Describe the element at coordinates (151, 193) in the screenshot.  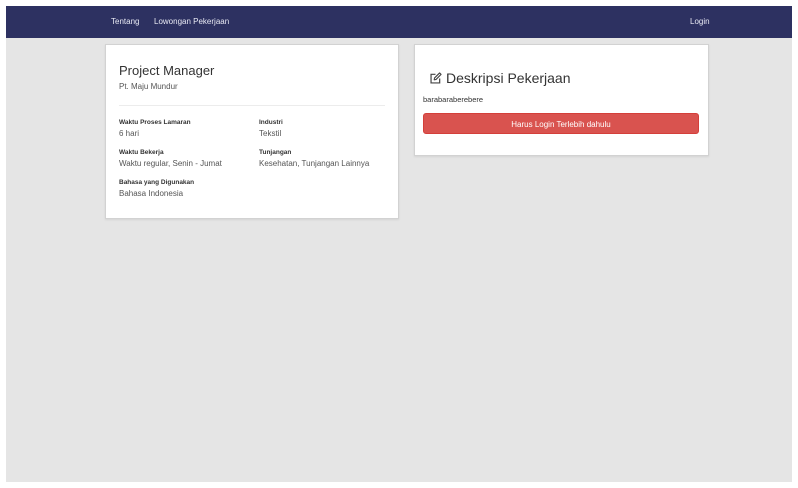
I see `field-value: Bahasa Indonesia` at that location.